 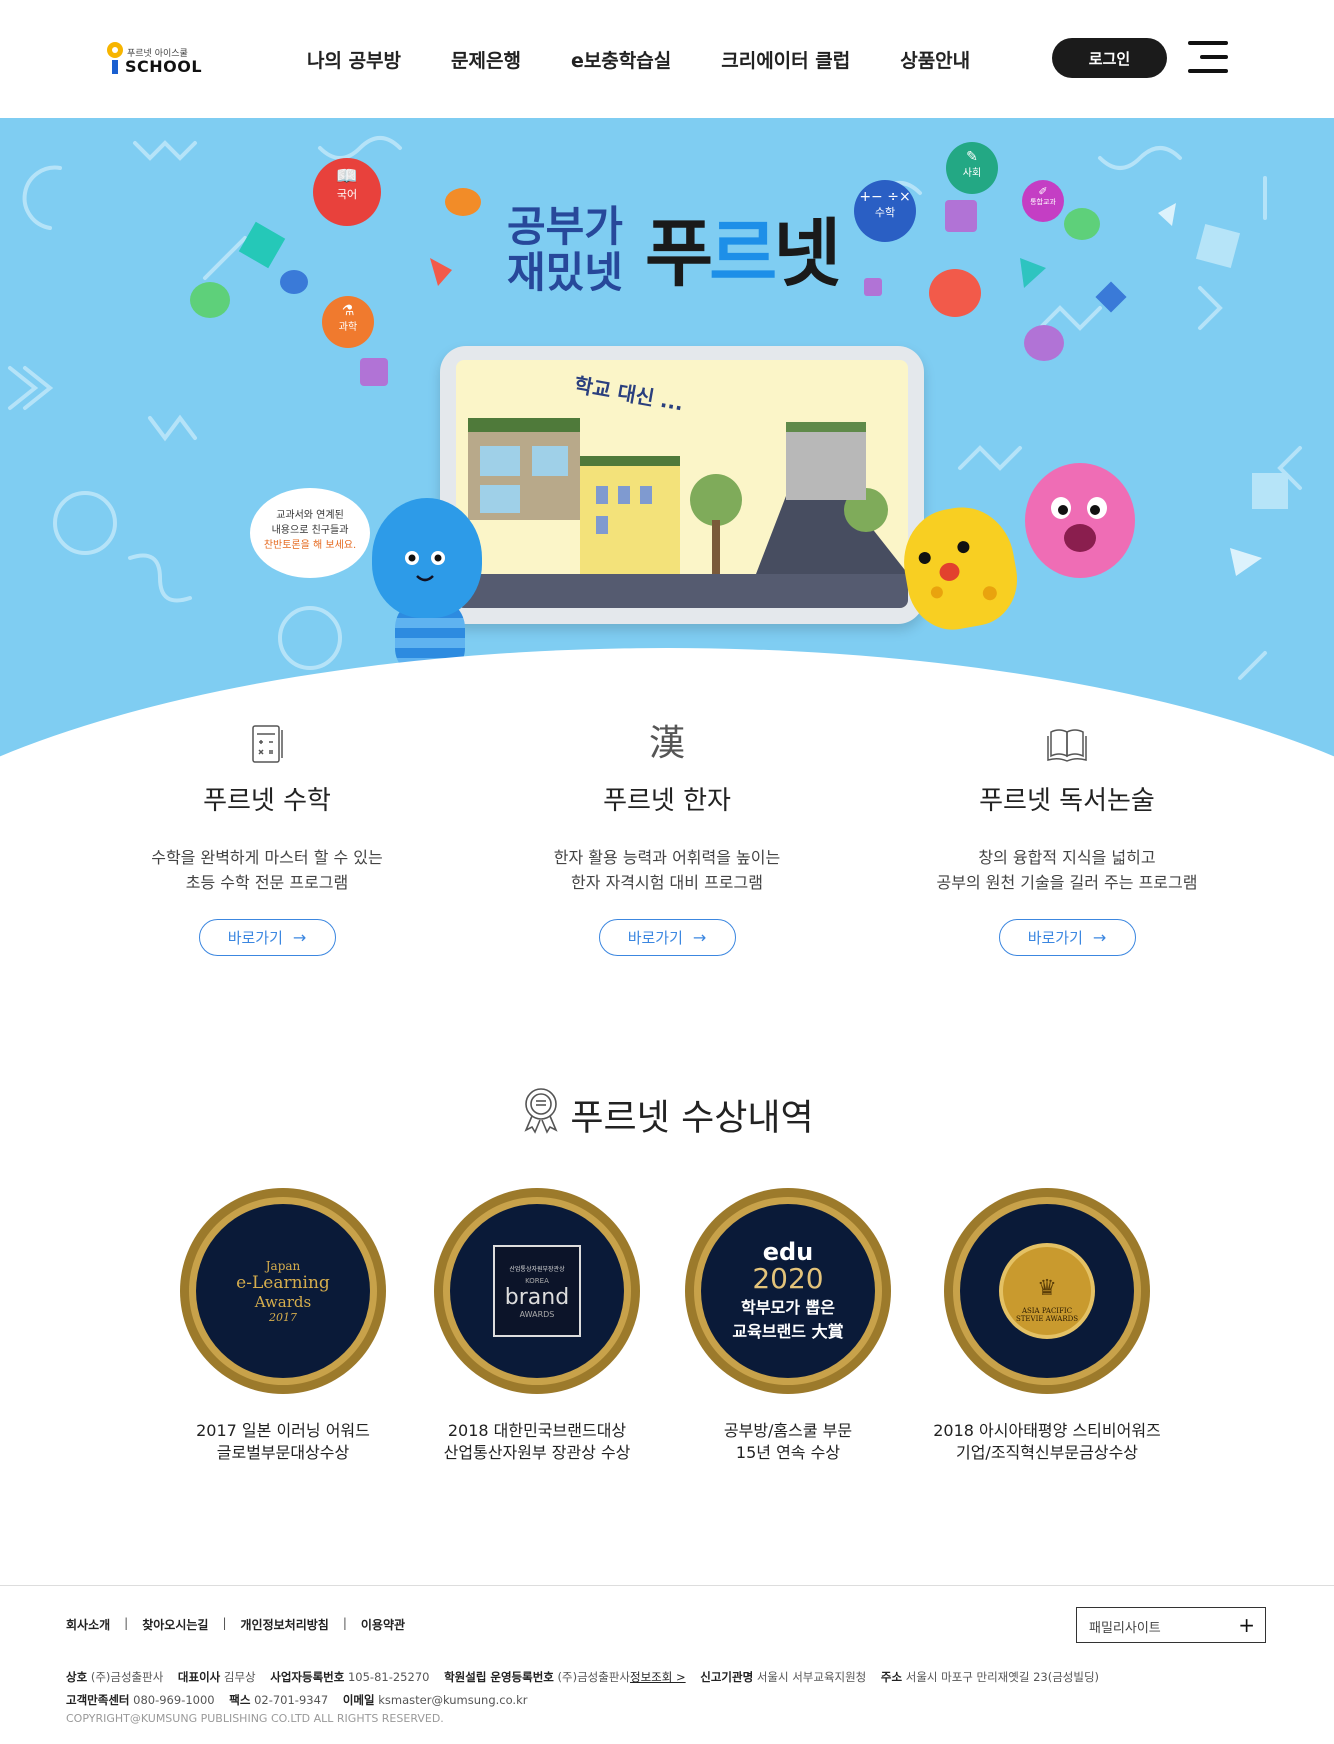 I want to click on feature-desc-line1: 한자 활용 능력과 어휘력을 높이는, so click(x=667, y=857).